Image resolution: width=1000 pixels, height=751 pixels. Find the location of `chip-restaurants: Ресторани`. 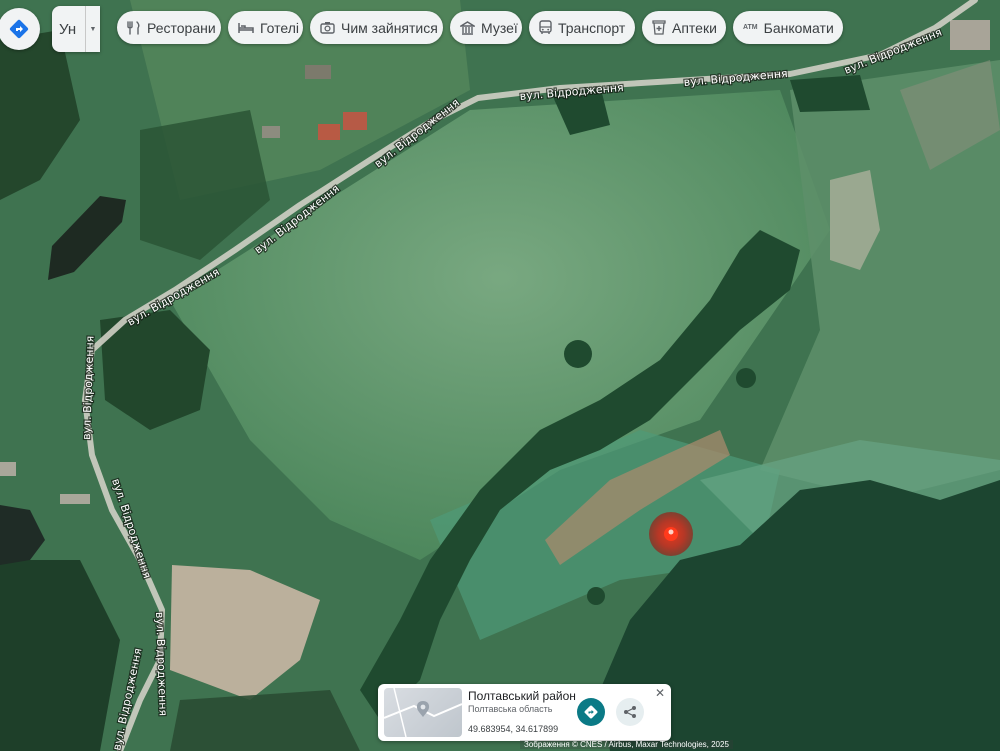

chip-restaurants: Ресторани is located at coordinates (169, 27).